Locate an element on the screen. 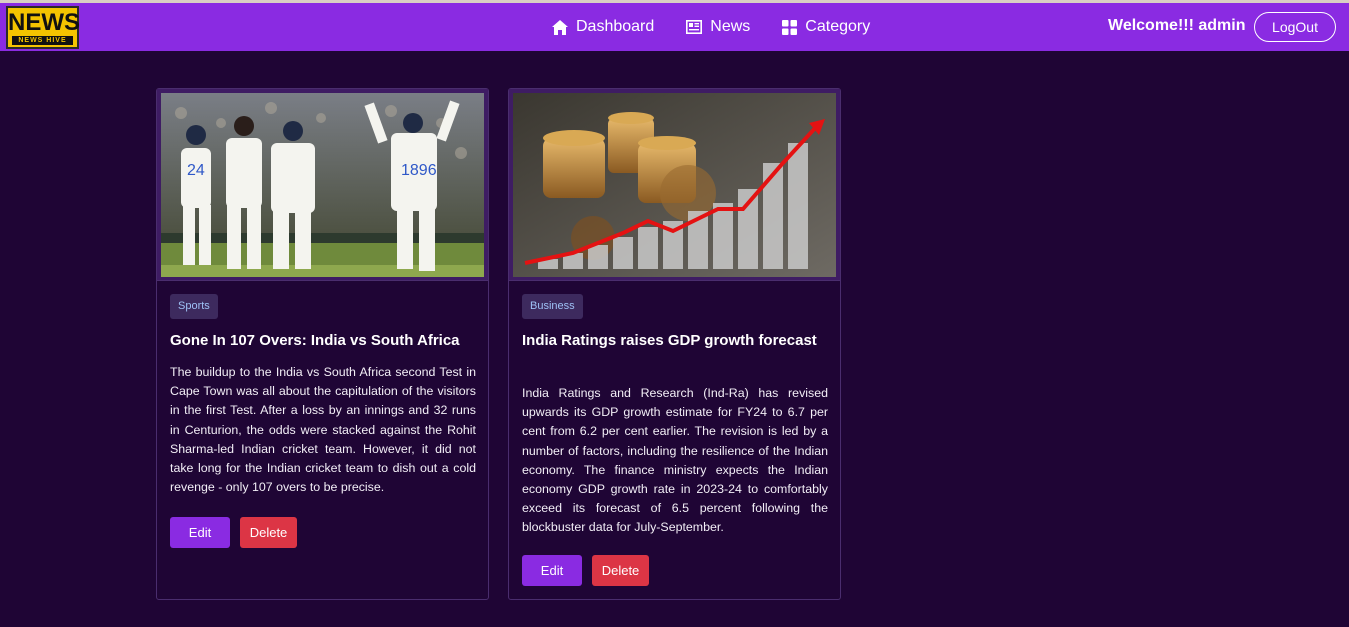 Image resolution: width=1349 pixels, height=627 pixels. logout-button: LogOut is located at coordinates (1295, 27).